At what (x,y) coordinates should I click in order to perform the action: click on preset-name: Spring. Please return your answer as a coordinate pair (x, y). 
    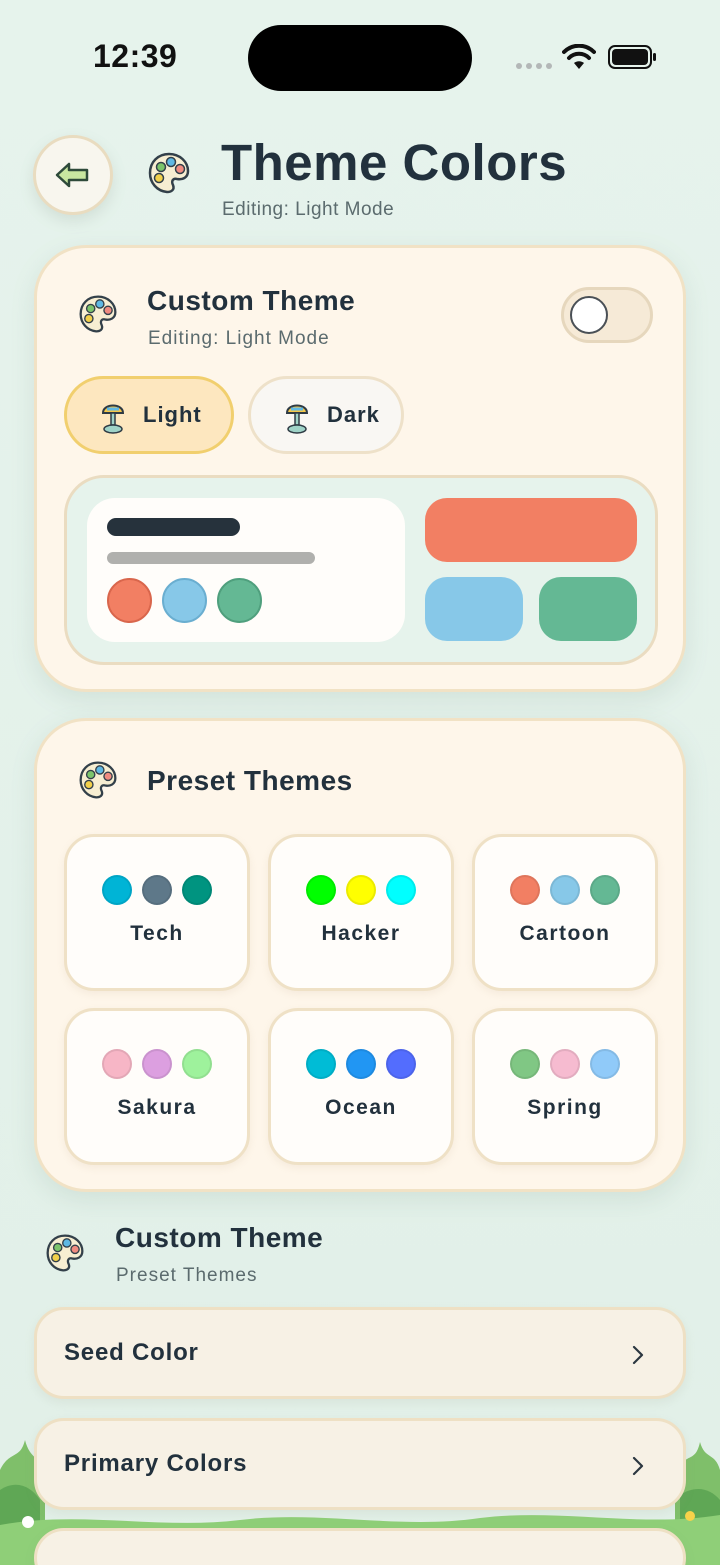
    Looking at the image, I should click on (565, 1107).